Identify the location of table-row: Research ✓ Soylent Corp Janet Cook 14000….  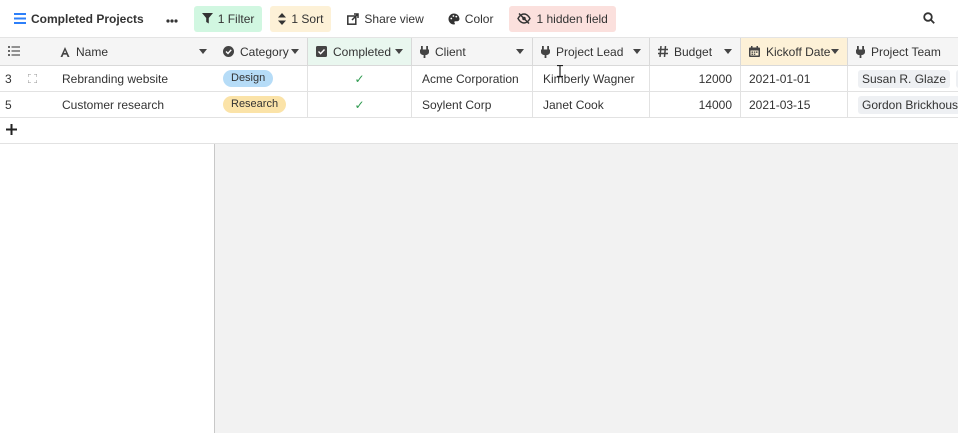
(586, 105).